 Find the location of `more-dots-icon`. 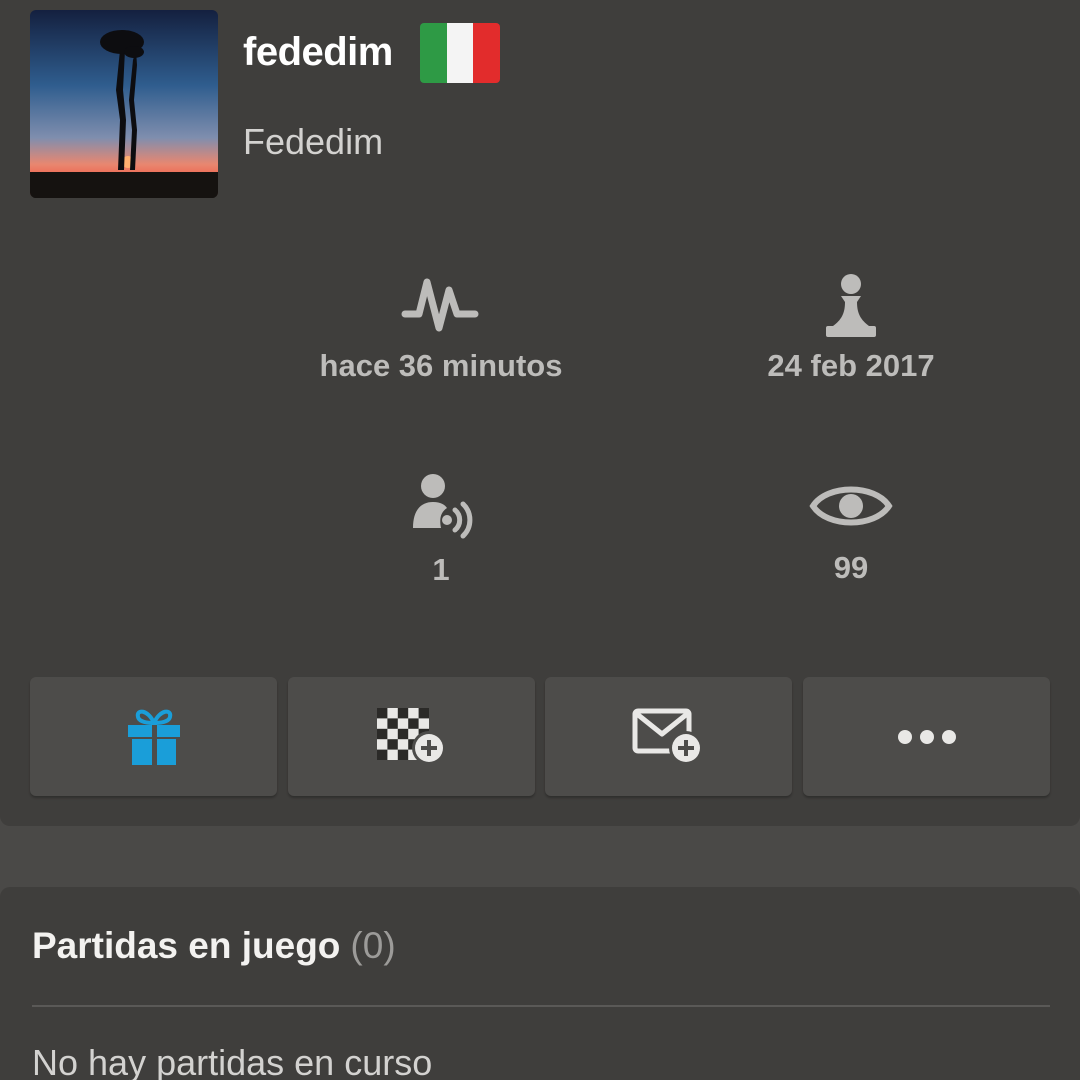

more-dots-icon is located at coordinates (926, 736).